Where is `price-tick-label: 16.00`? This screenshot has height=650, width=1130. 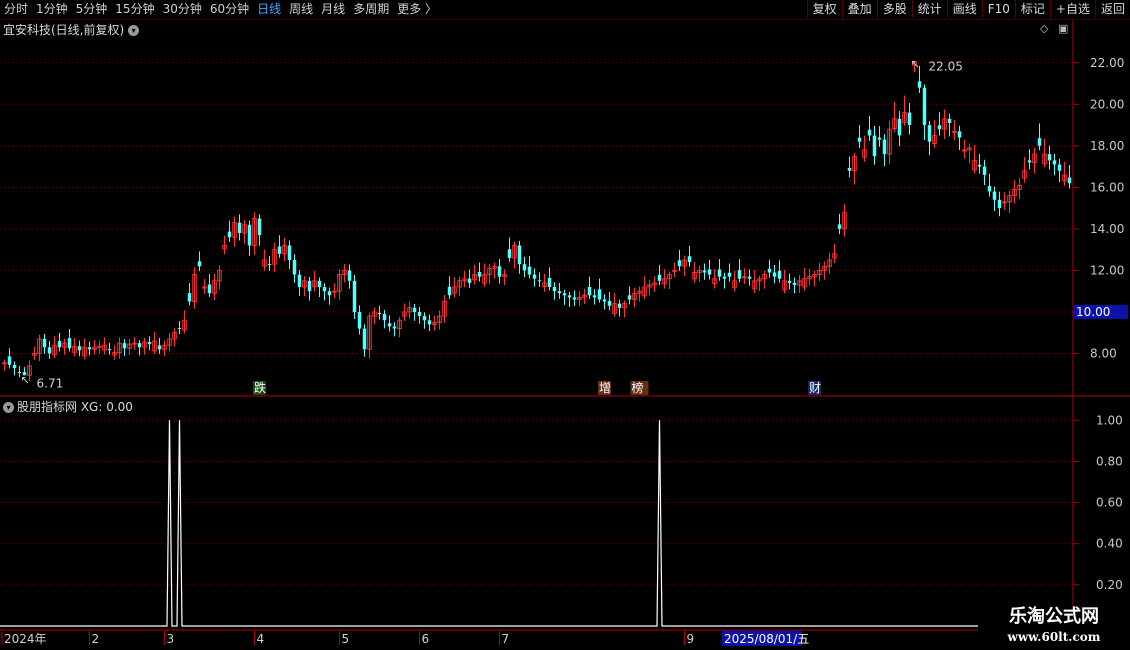 price-tick-label: 16.00 is located at coordinates (1107, 187).